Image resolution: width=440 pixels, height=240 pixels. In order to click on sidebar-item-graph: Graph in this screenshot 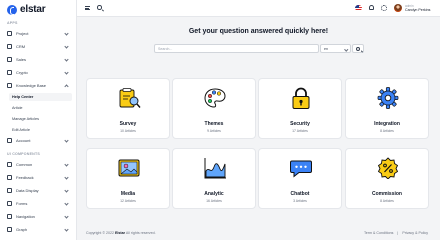, I will do `click(38, 229)`.